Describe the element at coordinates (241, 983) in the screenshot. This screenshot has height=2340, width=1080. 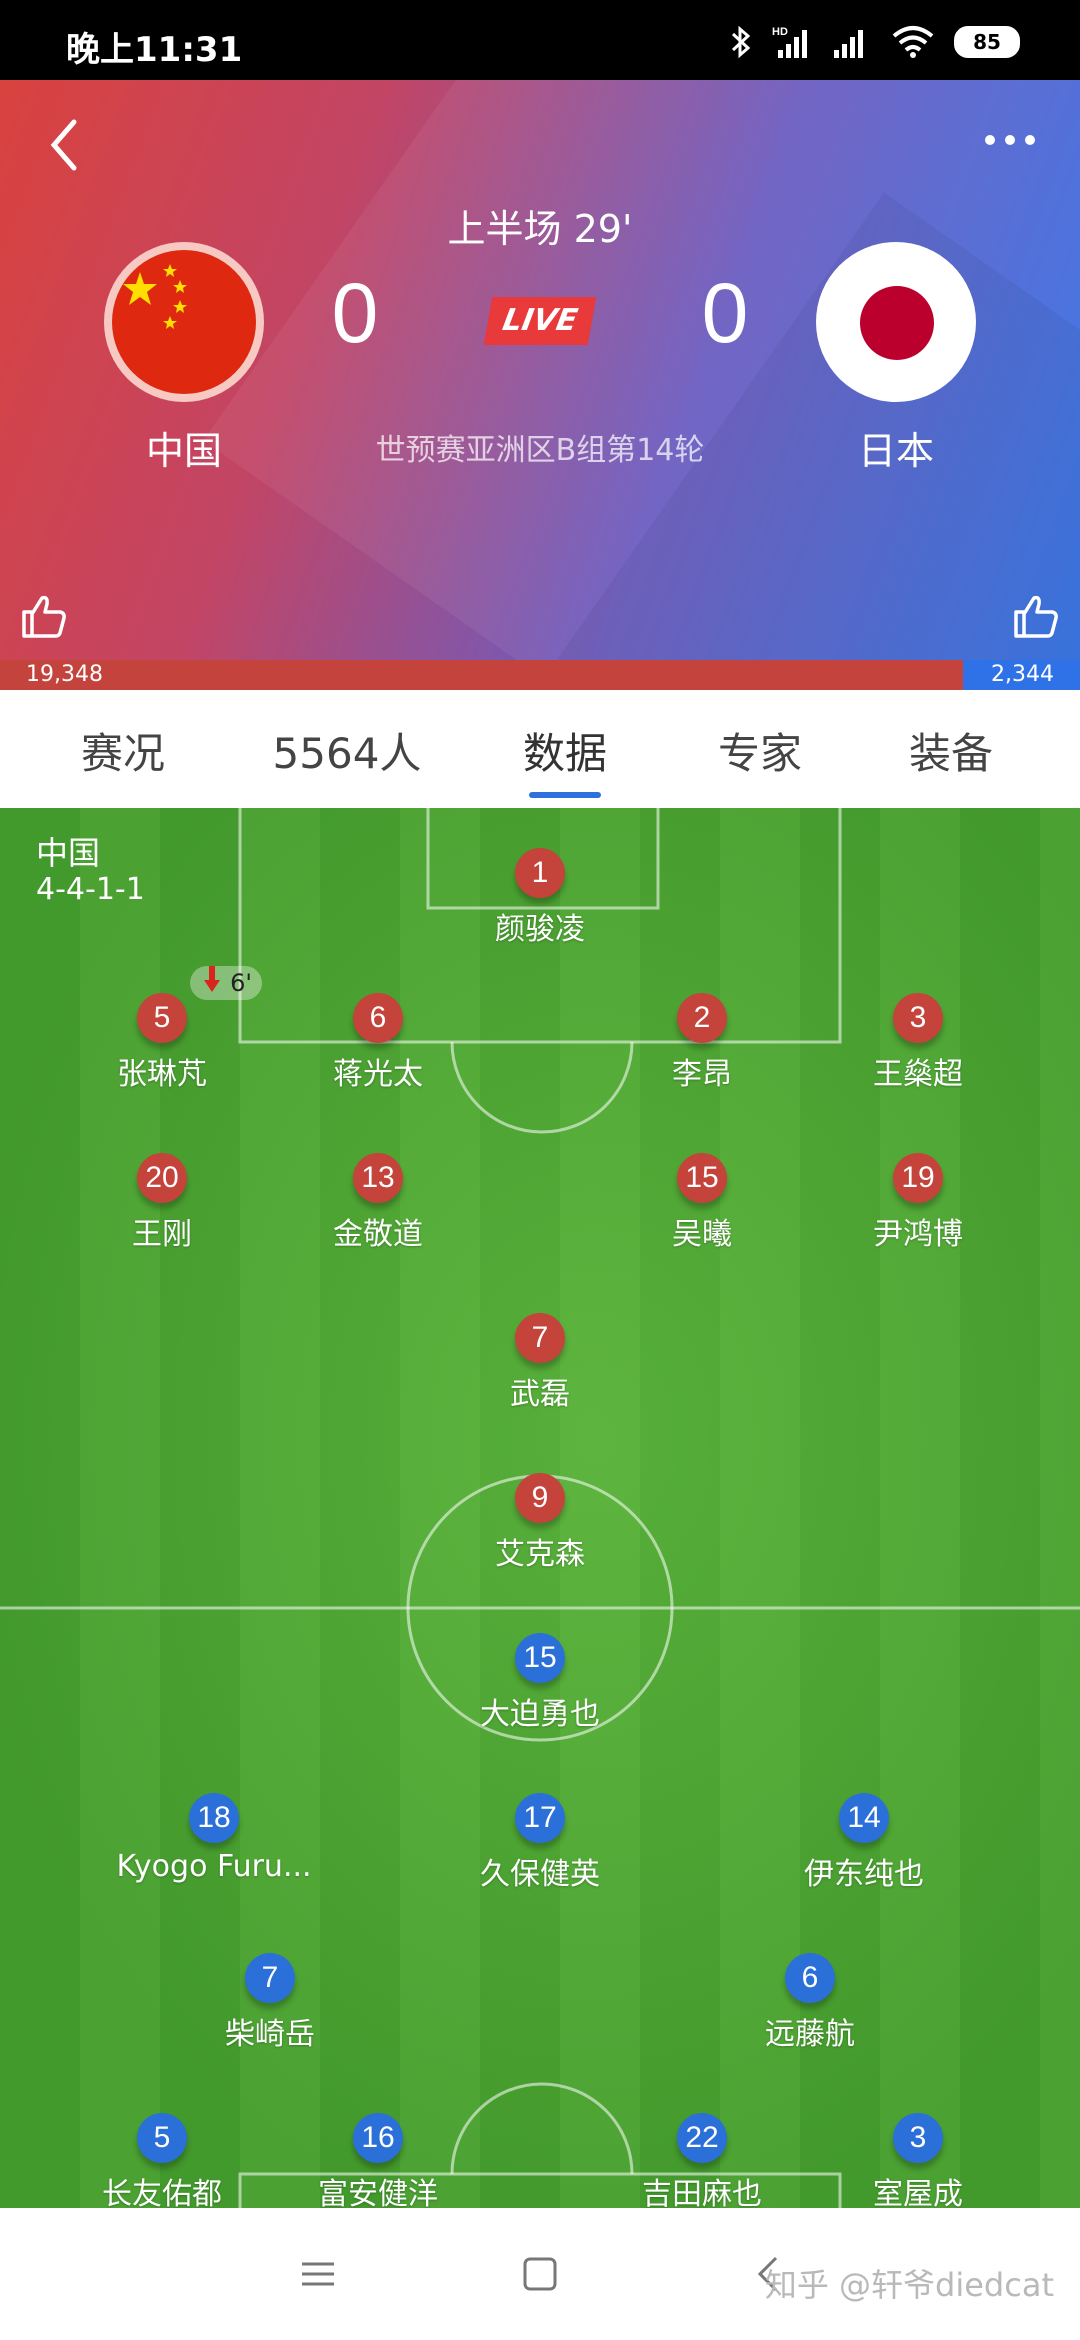
I see `substitution-minute: 6'` at that location.